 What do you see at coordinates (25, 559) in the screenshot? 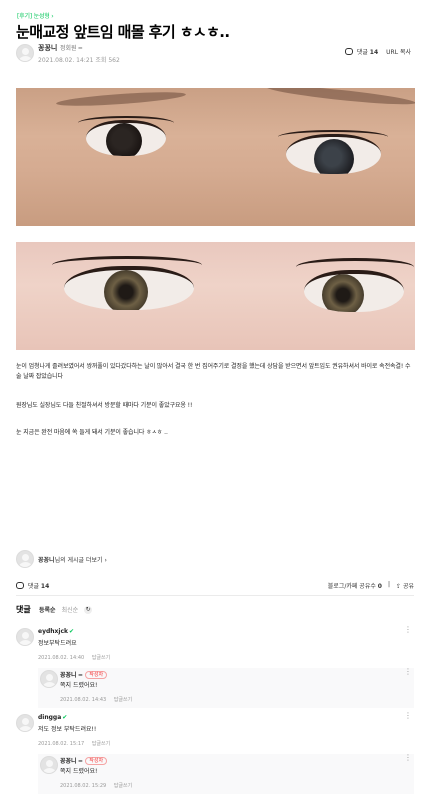
I see `more-posts-avatar` at bounding box center [25, 559].